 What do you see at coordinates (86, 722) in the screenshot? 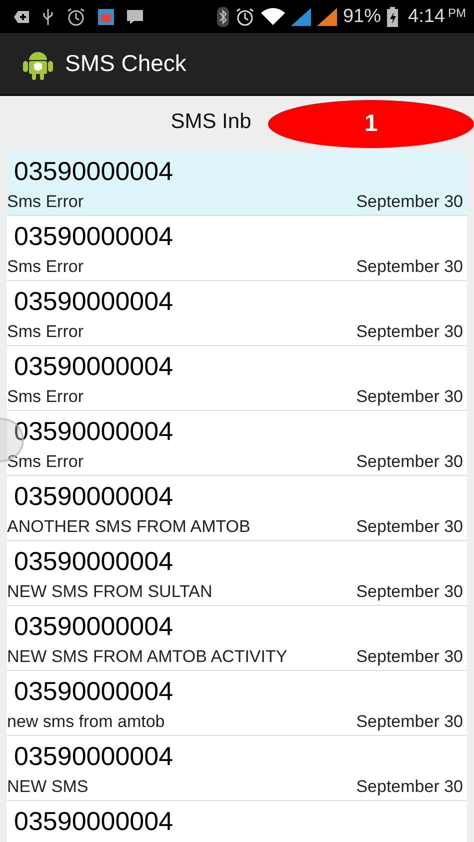
I see `message-text: new sms from amtob` at bounding box center [86, 722].